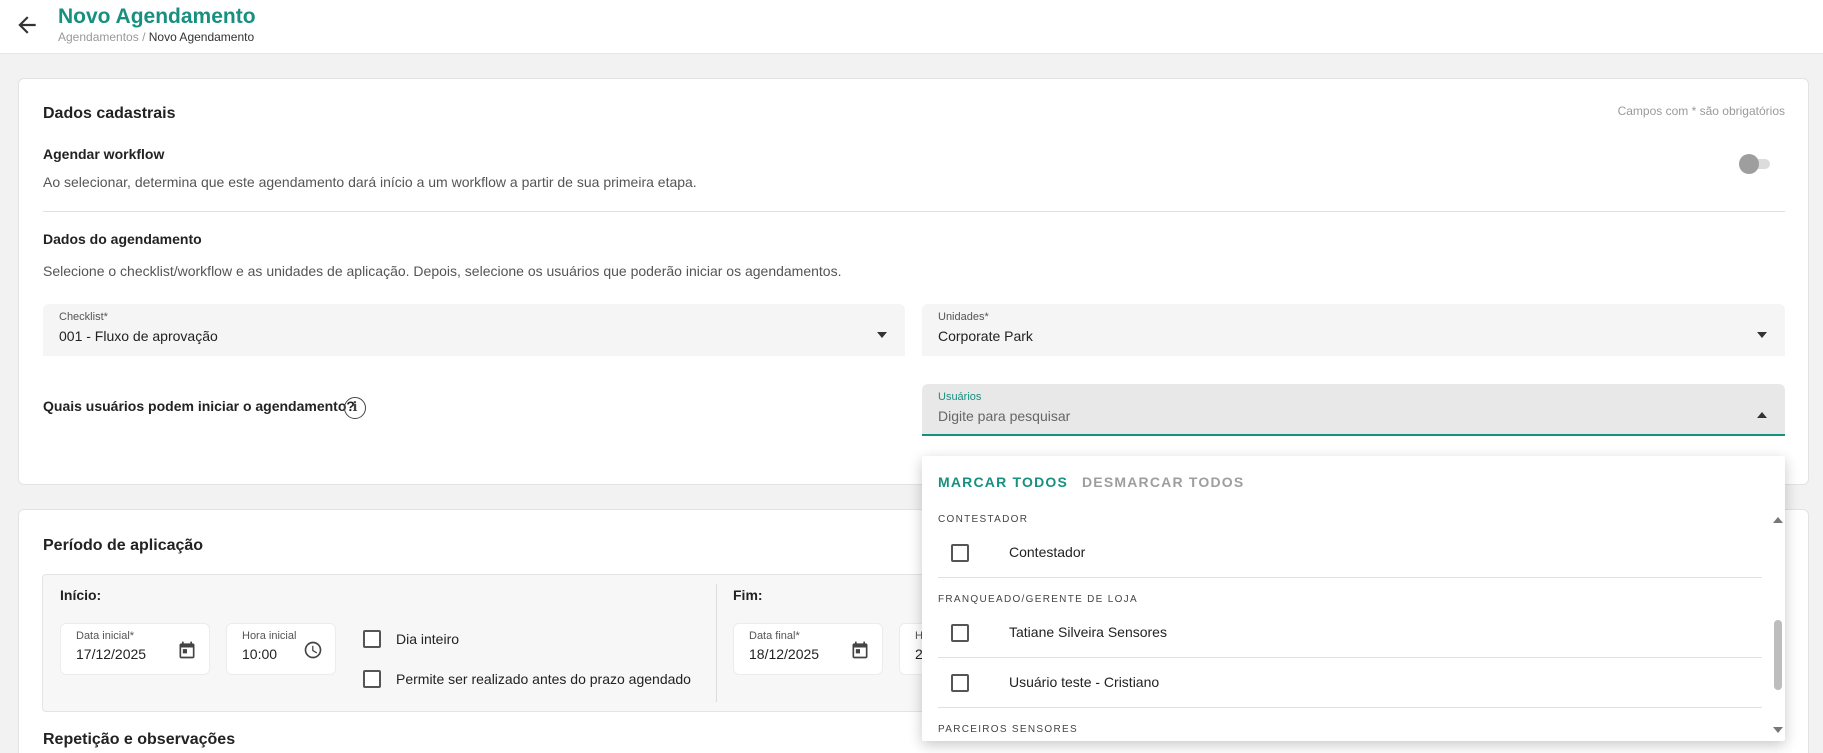 Image resolution: width=1823 pixels, height=753 pixels. What do you see at coordinates (1350, 553) in the screenshot?
I see `user-option: Contestador` at bounding box center [1350, 553].